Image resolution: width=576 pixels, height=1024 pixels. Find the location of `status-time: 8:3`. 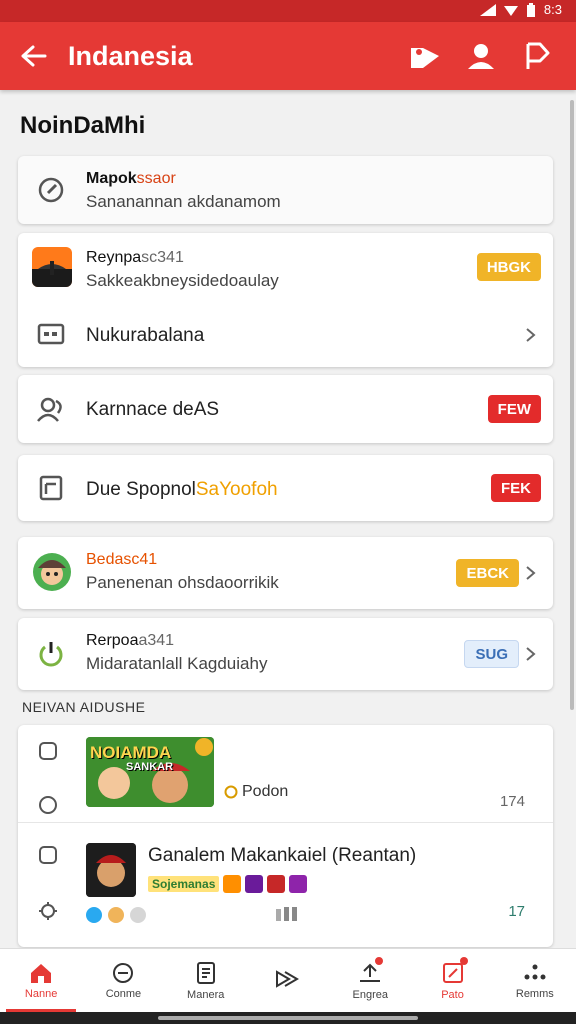

status-time: 8:3 is located at coordinates (552, 9).